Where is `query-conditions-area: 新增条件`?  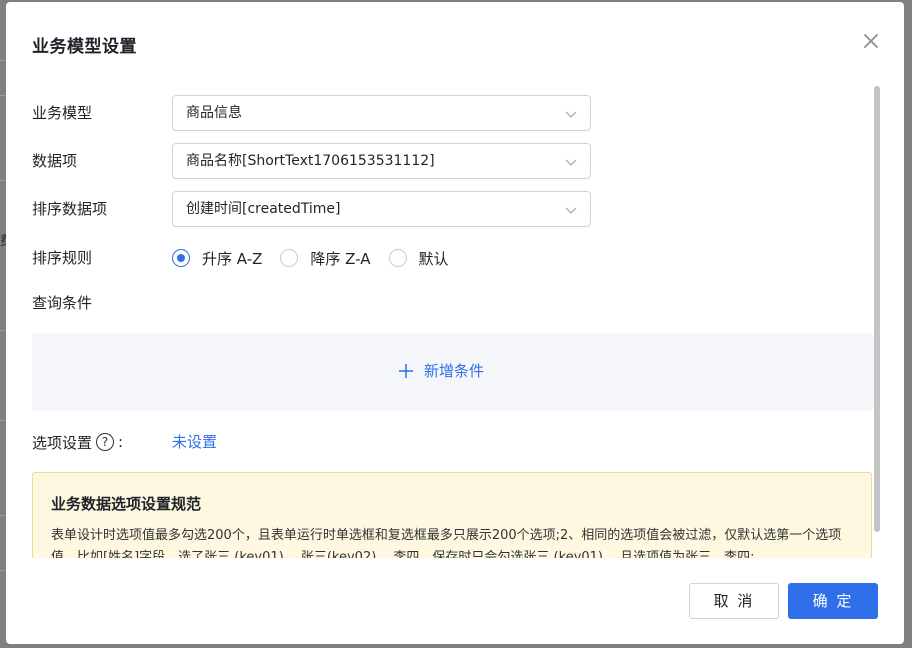
query-conditions-area: 新增条件 is located at coordinates (453, 372).